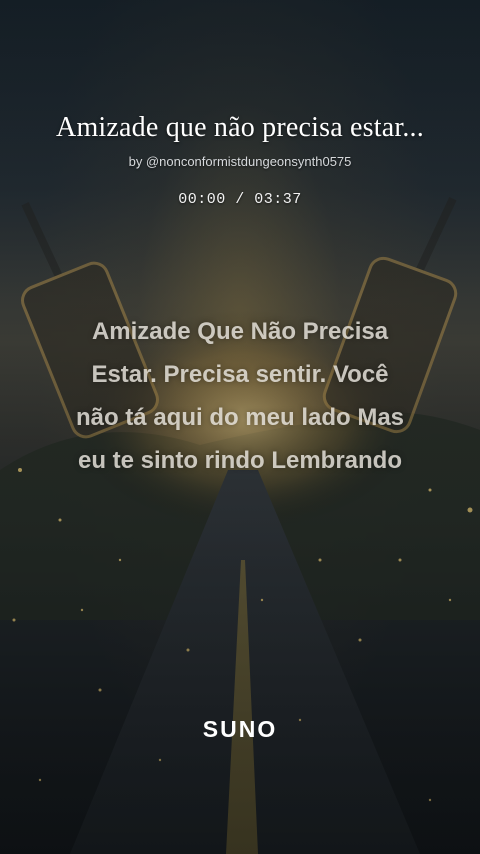  Describe the element at coordinates (240, 374) in the screenshot. I see `lyric-line: Estar. Precisa sentir. Você` at that location.